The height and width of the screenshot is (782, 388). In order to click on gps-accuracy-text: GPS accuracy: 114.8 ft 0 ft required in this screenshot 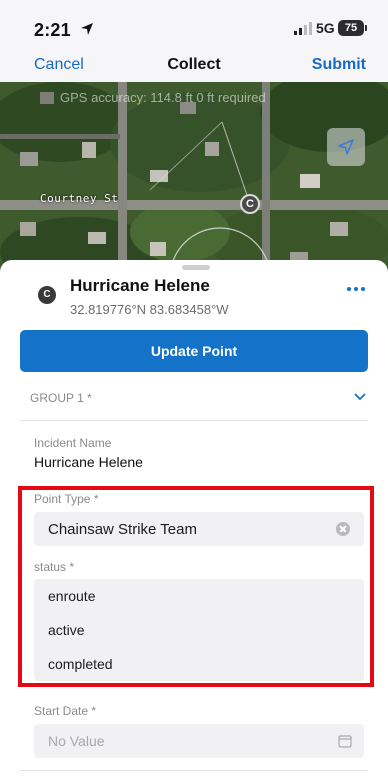, I will do `click(163, 97)`.